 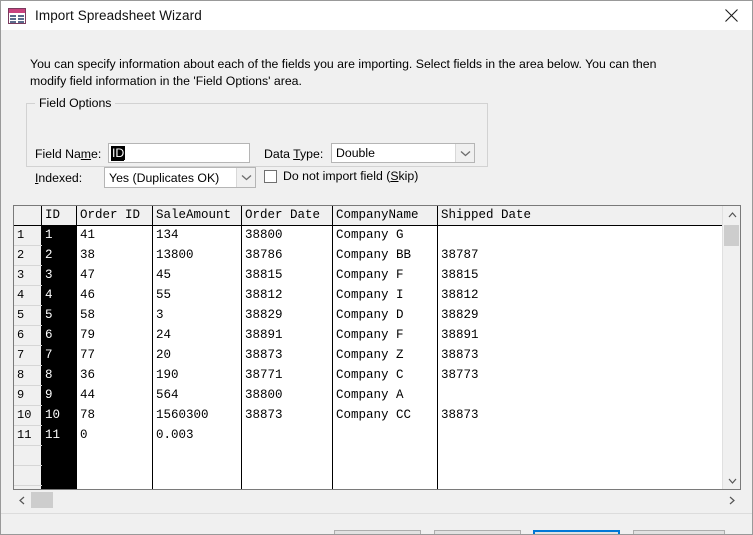 I want to click on table-cell-id: 4, so click(x=59, y=295).